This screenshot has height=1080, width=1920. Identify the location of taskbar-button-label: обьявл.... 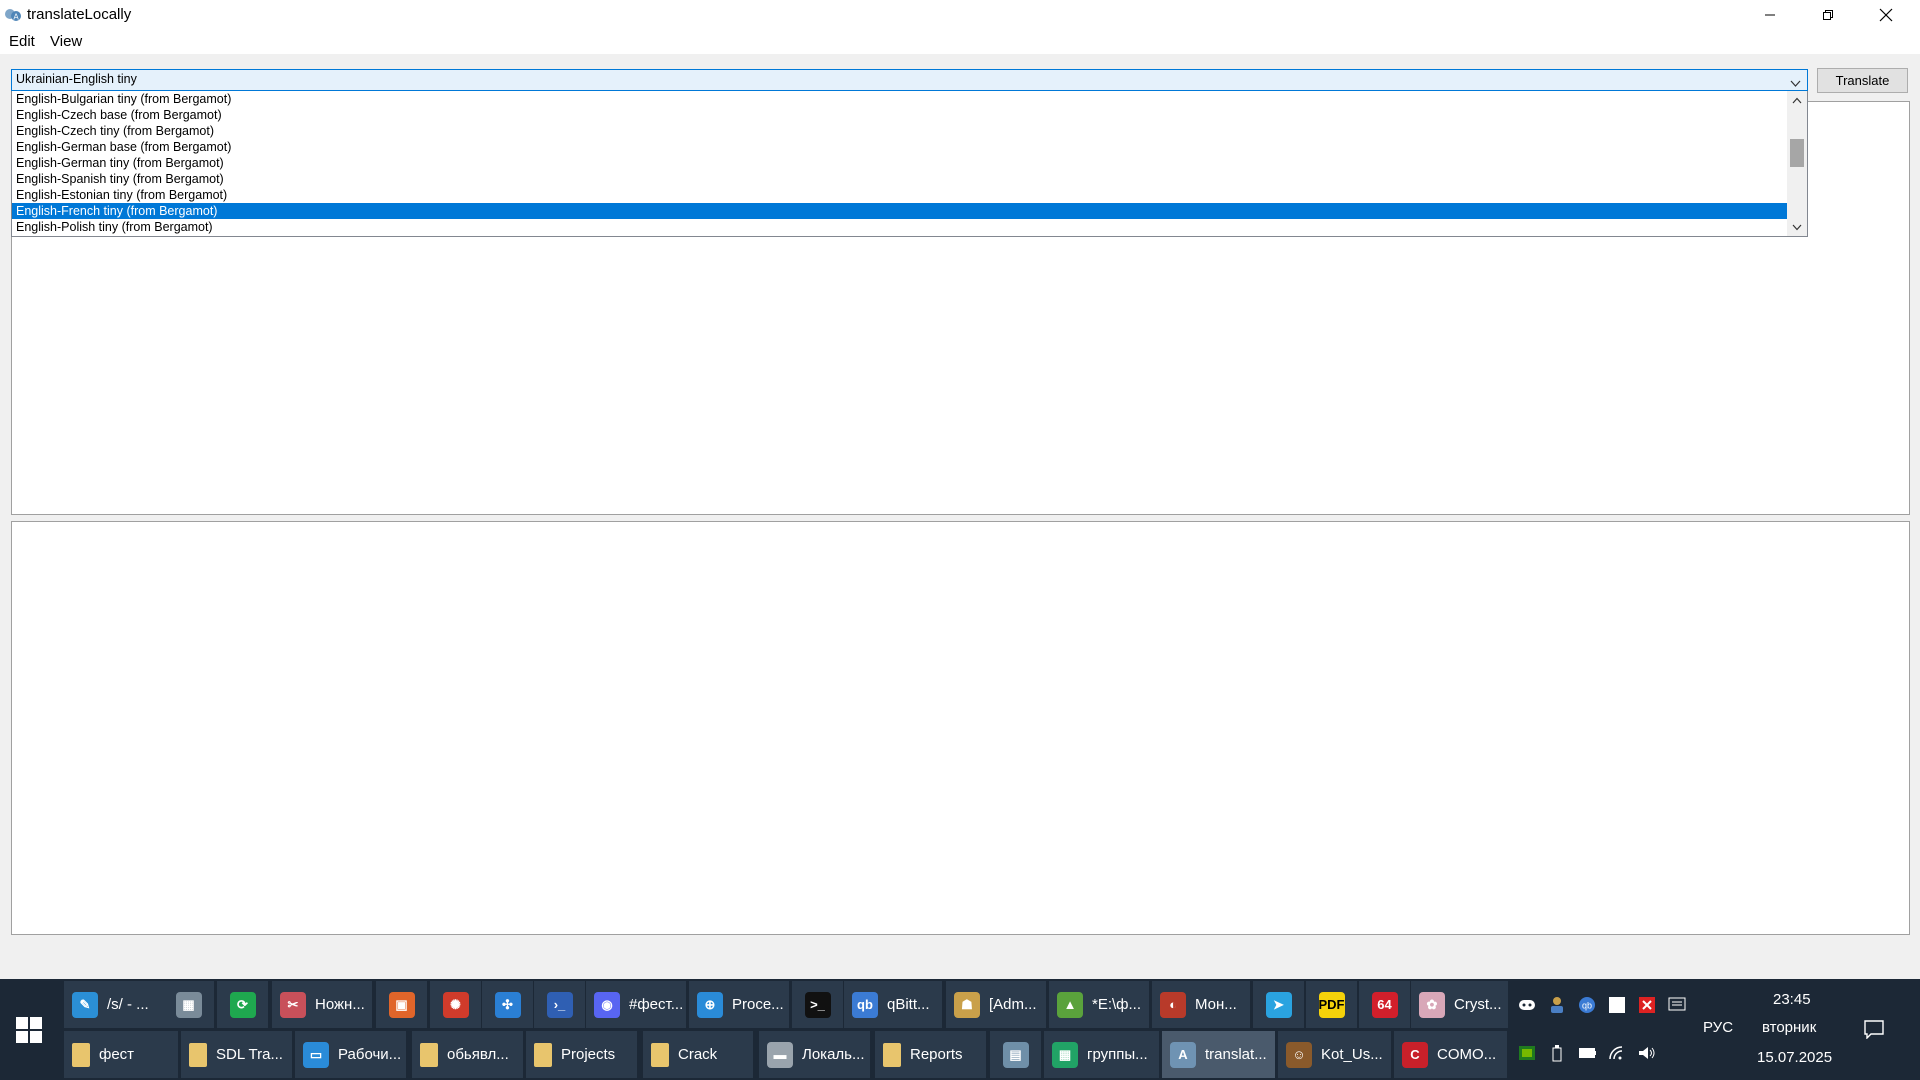
(478, 1054).